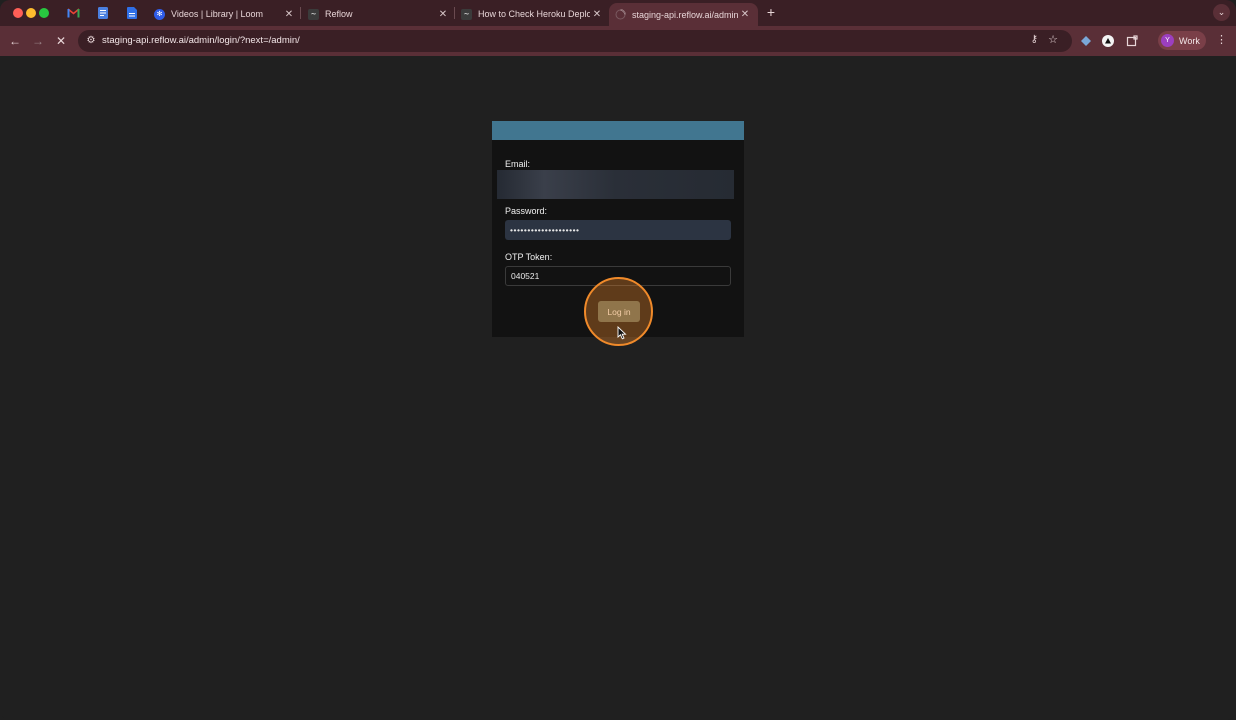  Describe the element at coordinates (1167, 40) in the screenshot. I see `avatar: Y` at that location.